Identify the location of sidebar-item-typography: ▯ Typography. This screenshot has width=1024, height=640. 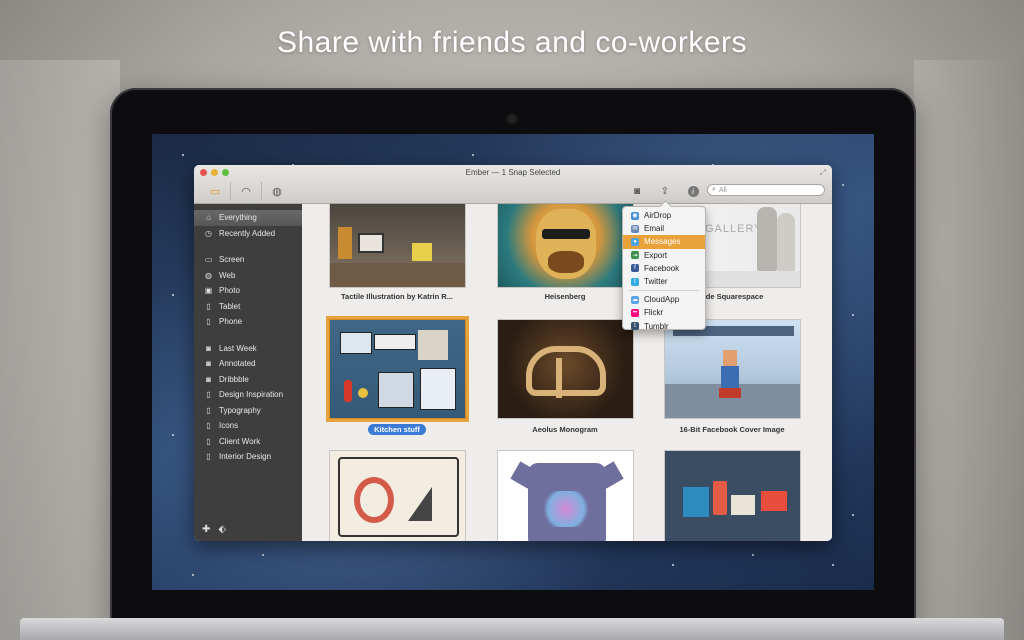
(248, 411).